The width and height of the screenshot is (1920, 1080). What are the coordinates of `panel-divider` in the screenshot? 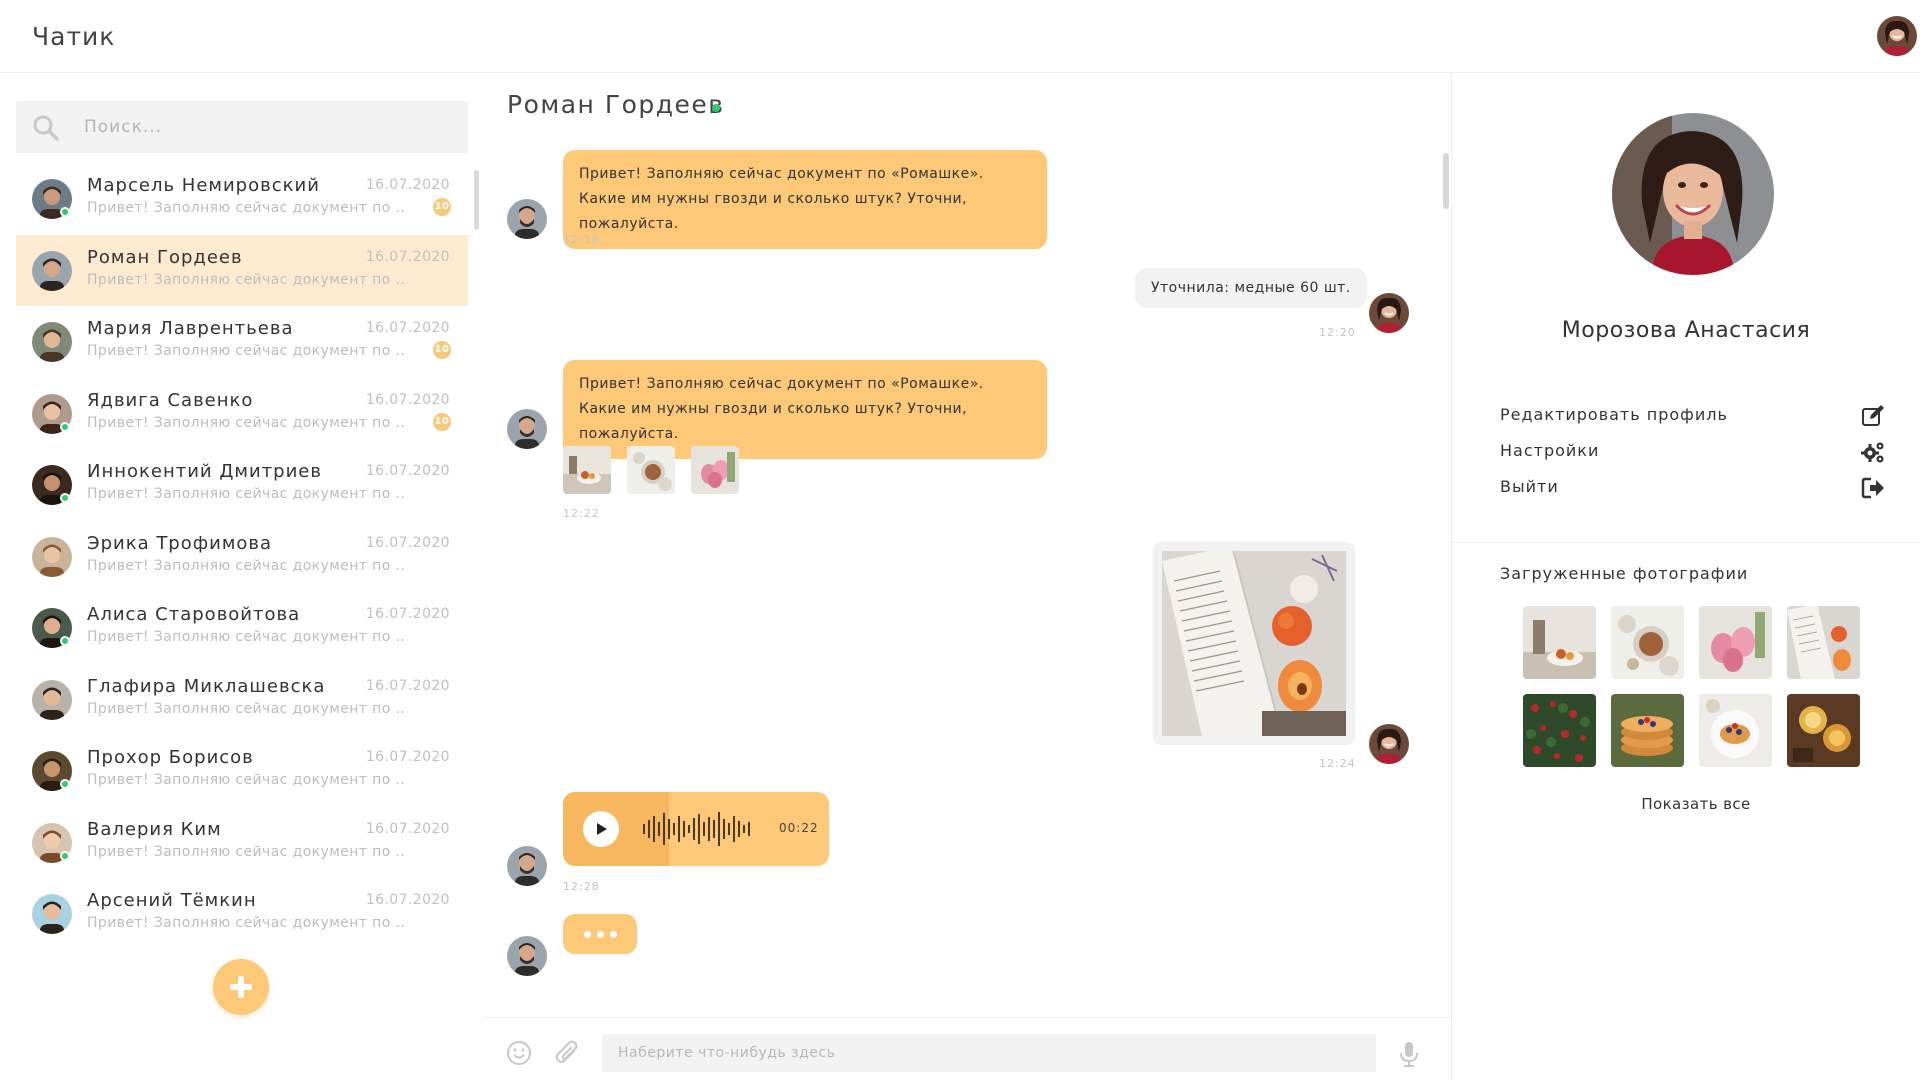 It's located at (1451, 576).